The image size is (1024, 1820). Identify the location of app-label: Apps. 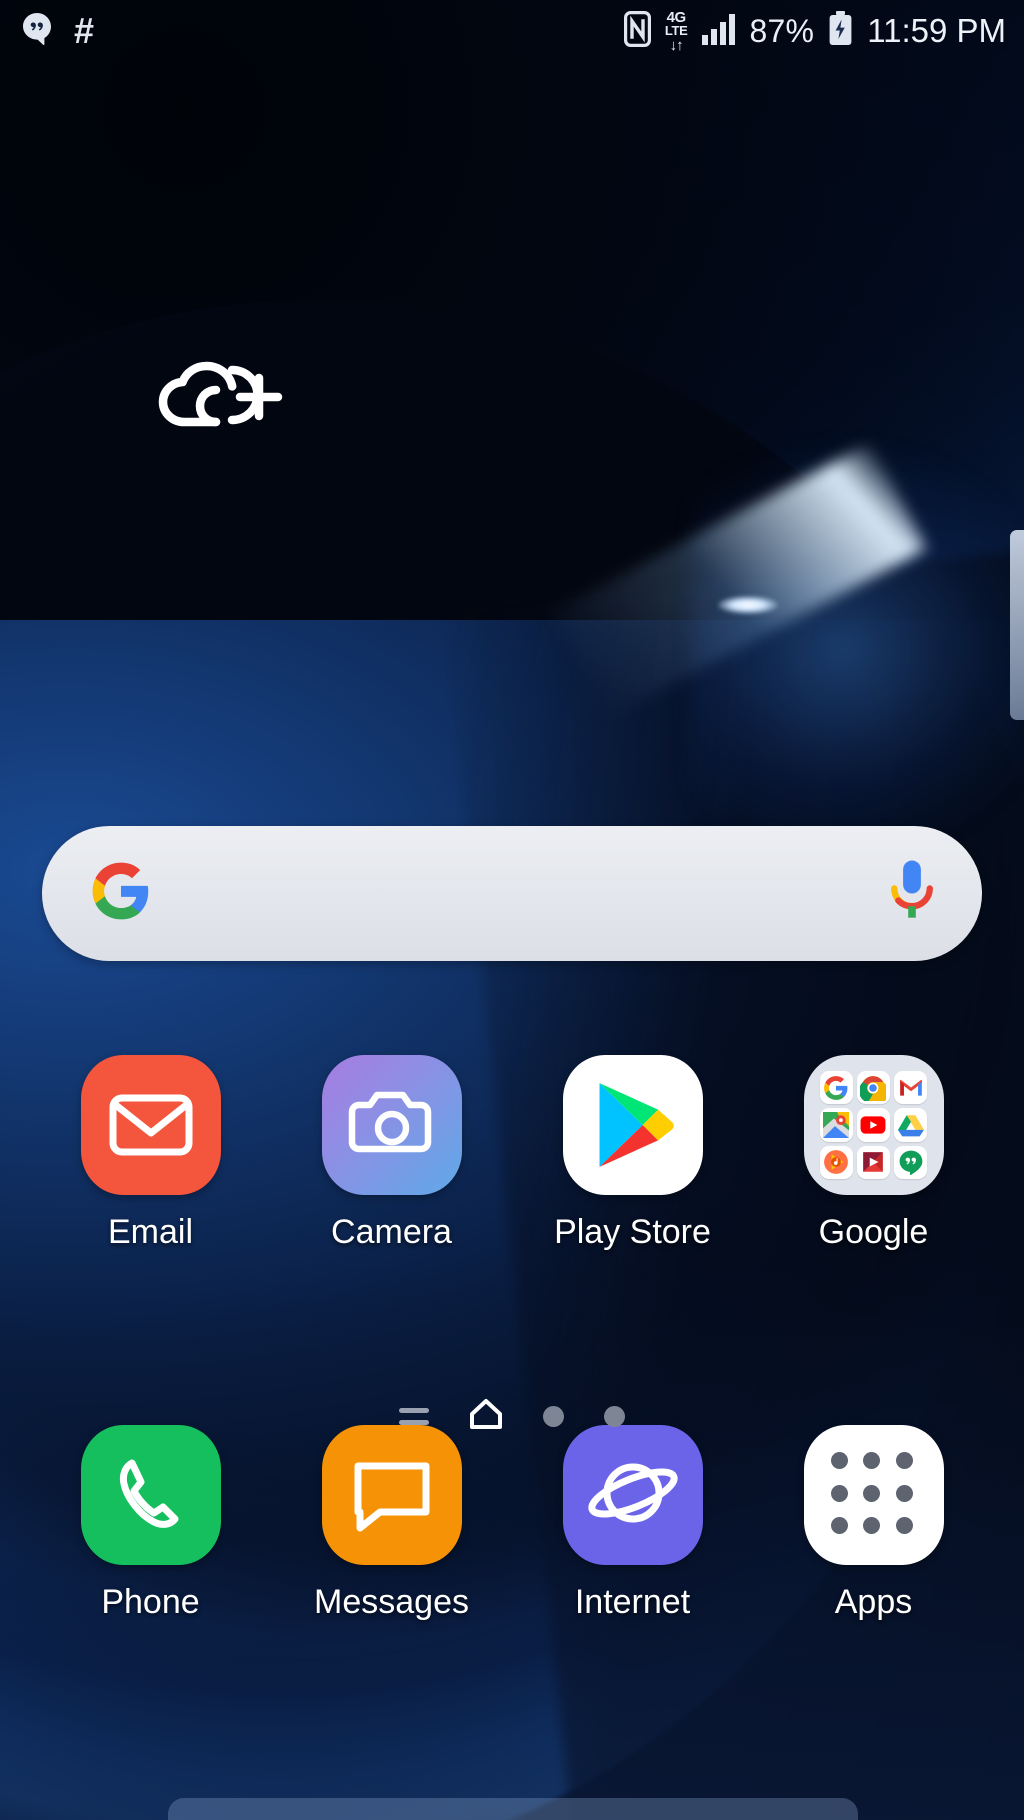
(873, 1602).